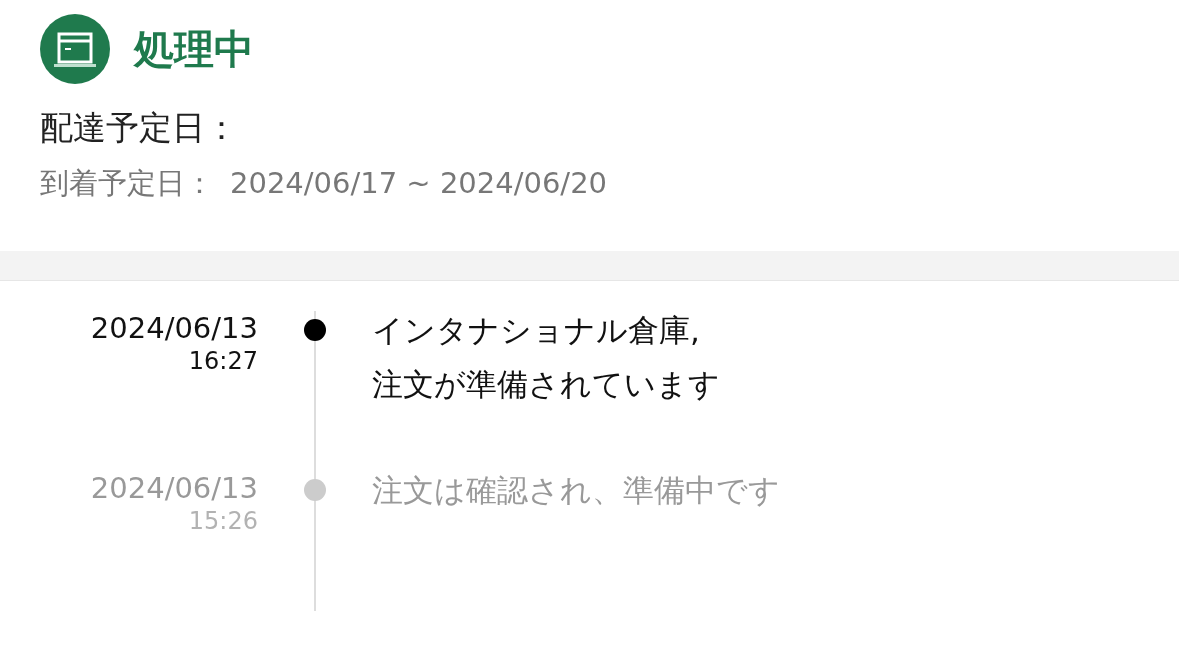 This screenshot has height=650, width=1179. I want to click on event-time: 15:26, so click(222, 521).